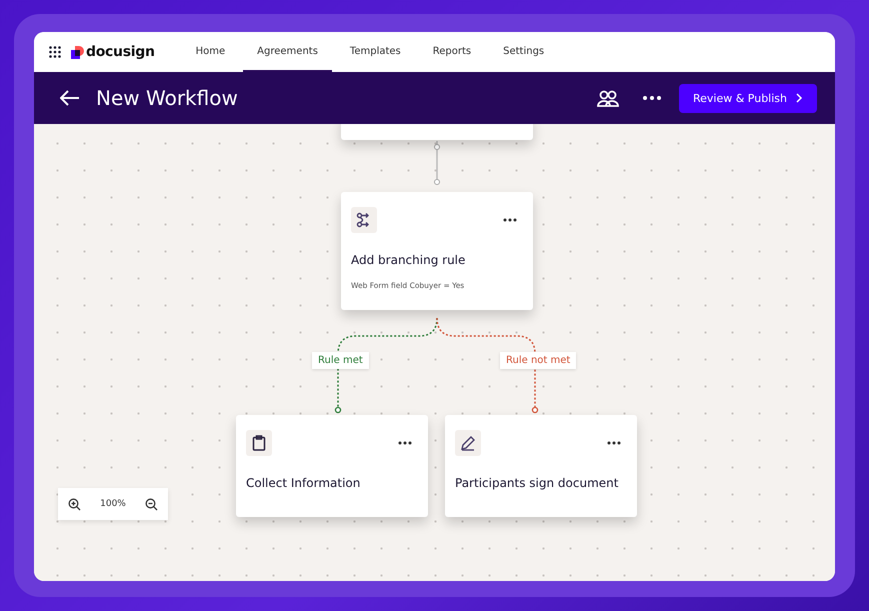 The image size is (869, 611). What do you see at coordinates (167, 98) in the screenshot?
I see `workflow-title: New Workflow` at bounding box center [167, 98].